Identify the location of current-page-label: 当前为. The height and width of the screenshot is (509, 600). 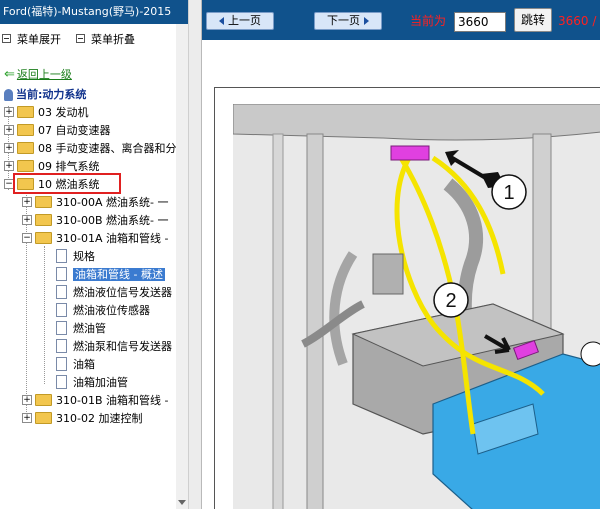
(428, 21).